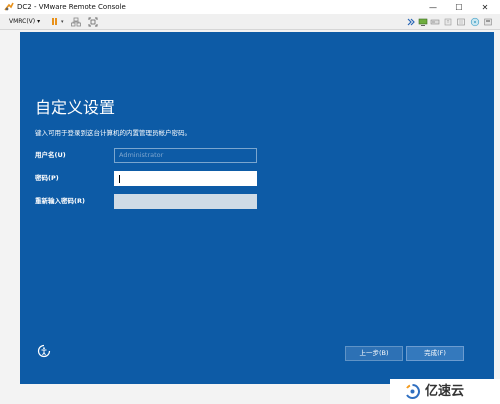  What do you see at coordinates (488, 22) in the screenshot?
I see `device-icon` at bounding box center [488, 22].